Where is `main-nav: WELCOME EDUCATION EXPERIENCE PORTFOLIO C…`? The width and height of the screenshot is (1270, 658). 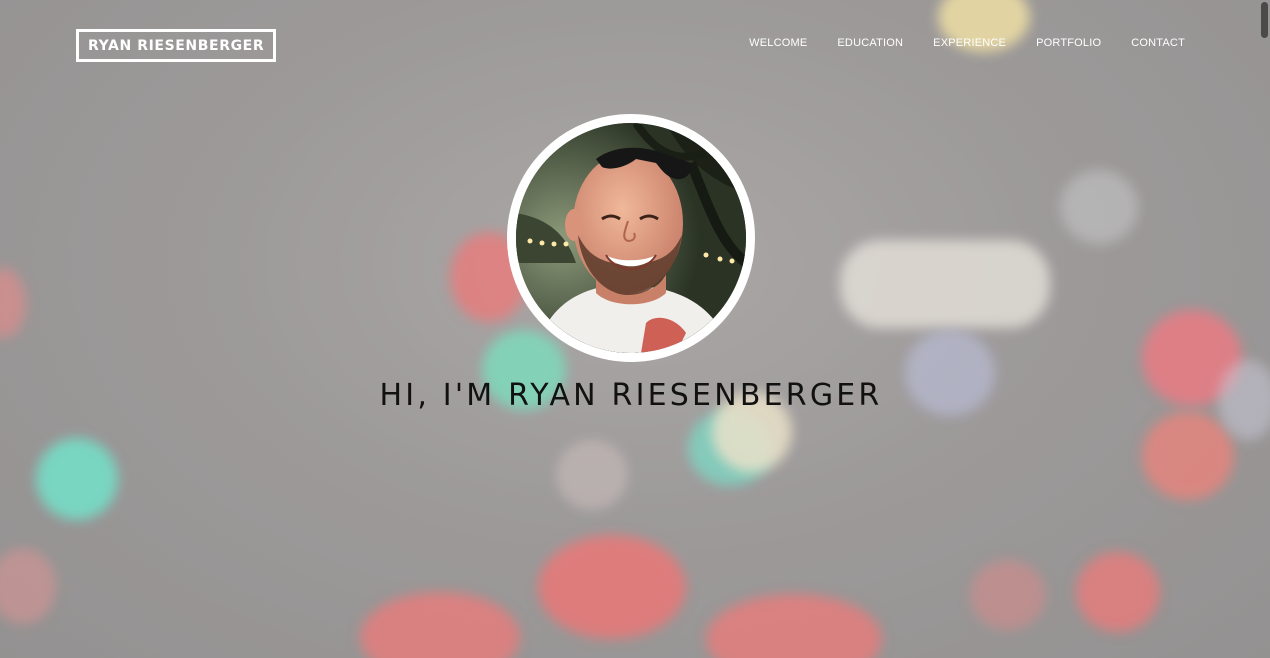 main-nav: WELCOME EDUCATION EXPERIENCE PORTFOLIO C… is located at coordinates (967, 43).